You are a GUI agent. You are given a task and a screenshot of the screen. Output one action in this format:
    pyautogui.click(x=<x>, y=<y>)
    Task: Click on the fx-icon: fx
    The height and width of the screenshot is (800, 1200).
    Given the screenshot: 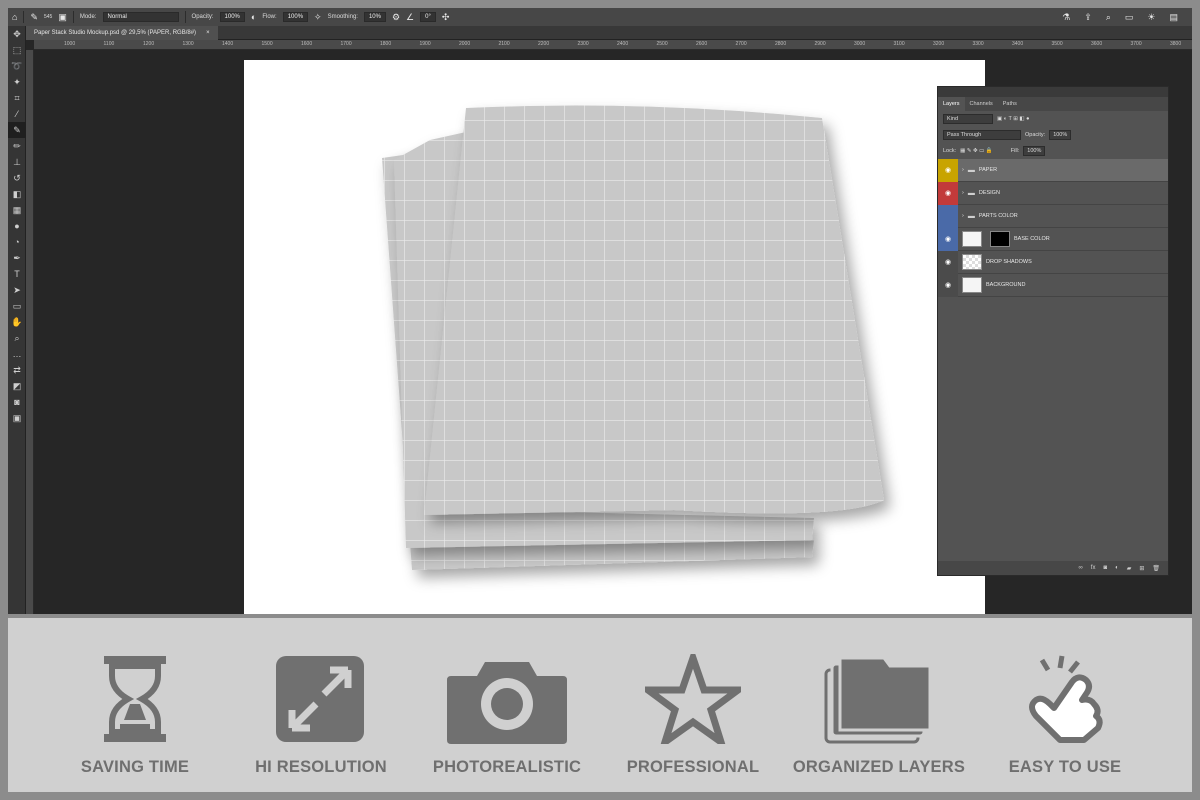 What is the action you would take?
    pyautogui.click(x=1093, y=568)
    